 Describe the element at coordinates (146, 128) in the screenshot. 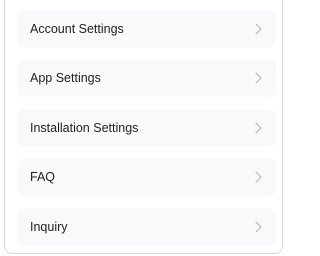

I see `menu-item-installation-settings: Installation Settings` at that location.